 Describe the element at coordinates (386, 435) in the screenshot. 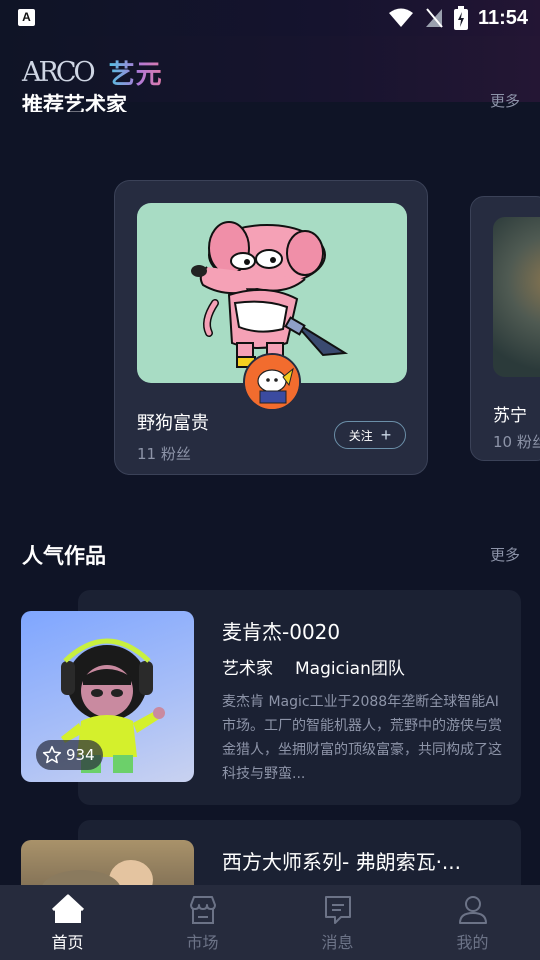

I see `plus-icon: +` at that location.